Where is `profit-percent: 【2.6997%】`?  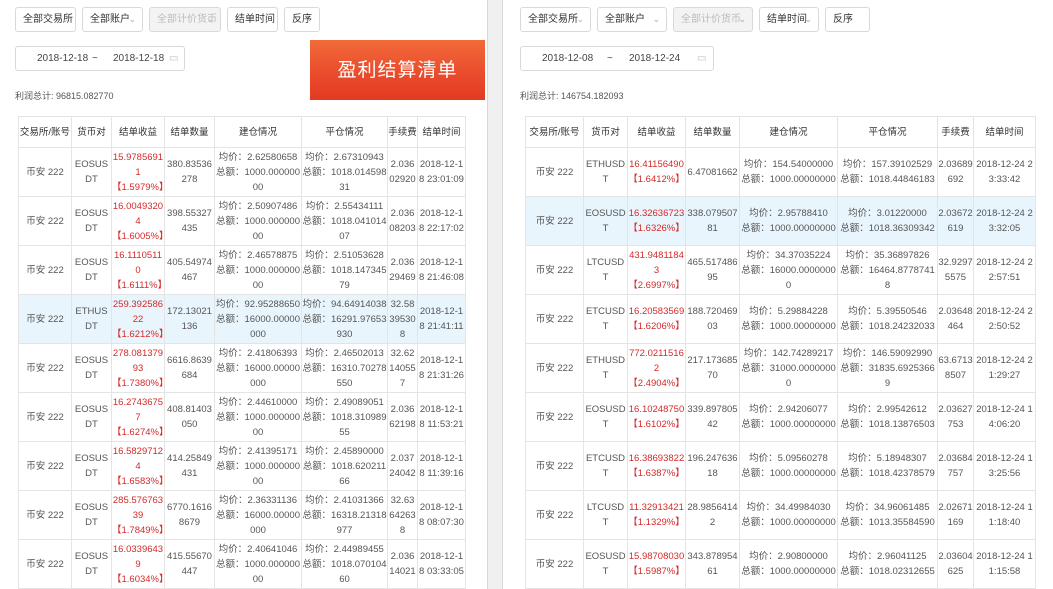 profit-percent: 【2.6997%】 is located at coordinates (656, 285).